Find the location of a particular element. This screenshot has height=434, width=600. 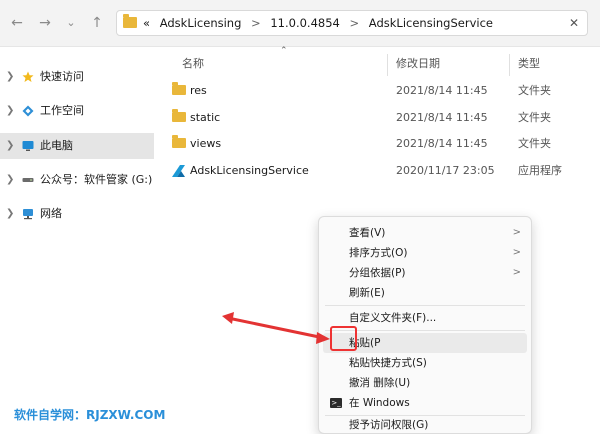

menu-item-grant-access: 授予访问权限(G) is located at coordinates (425, 425).